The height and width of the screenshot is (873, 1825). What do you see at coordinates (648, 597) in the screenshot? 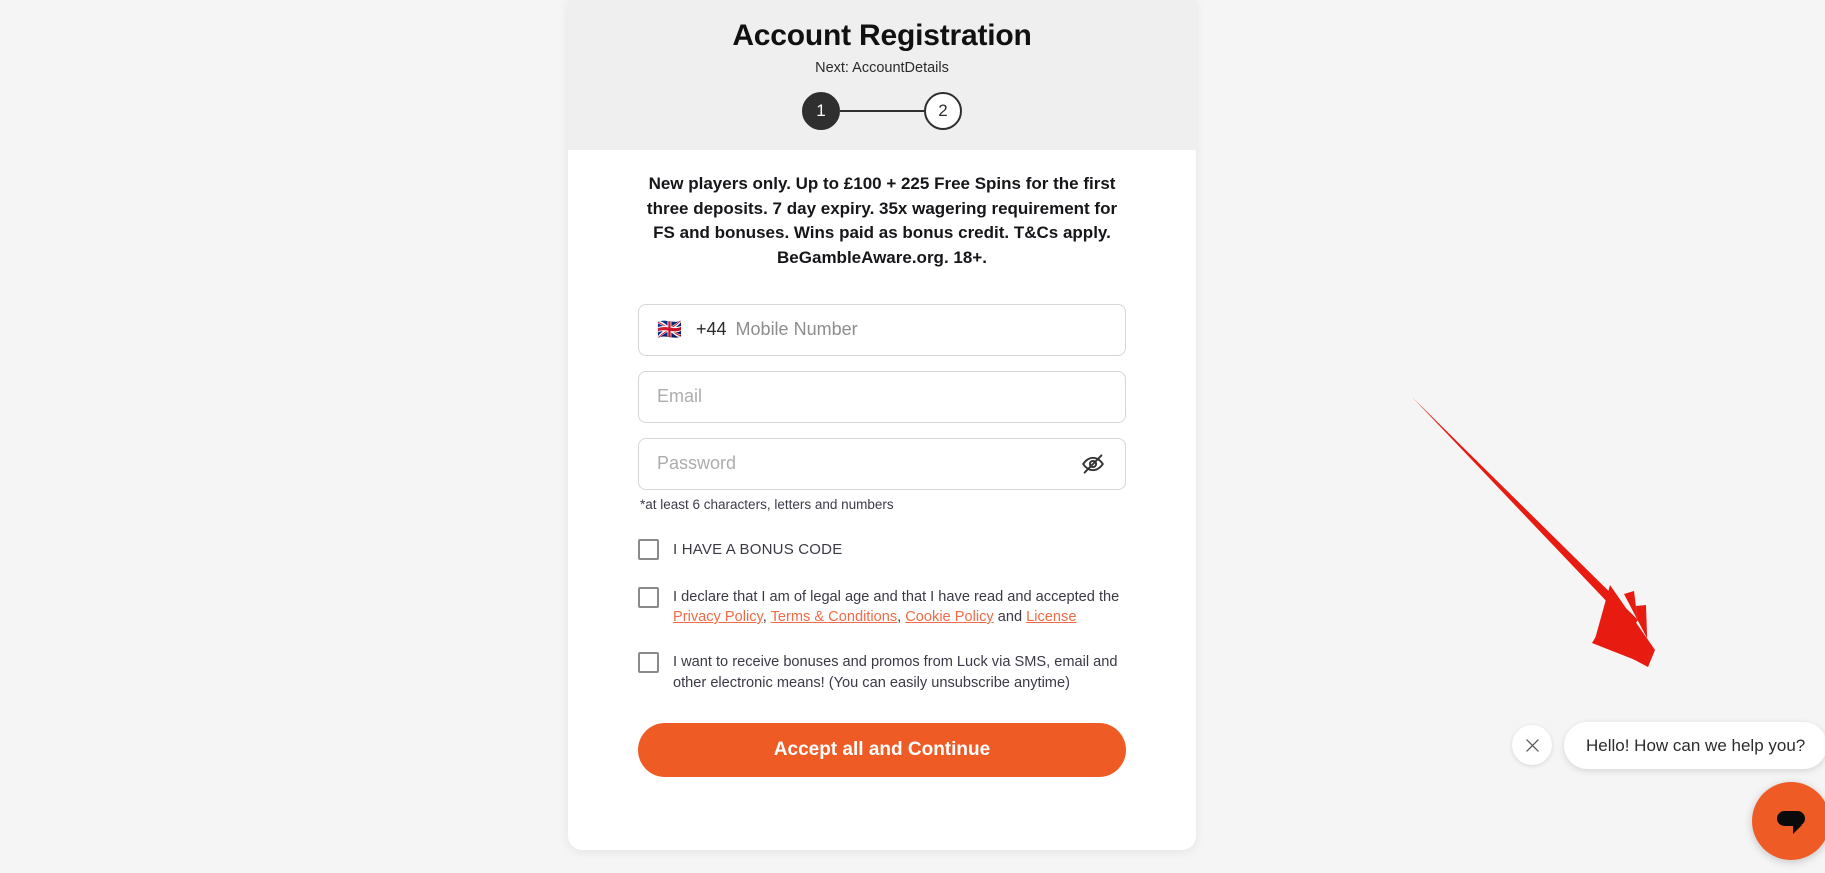
I see `legal-age-checkbox` at bounding box center [648, 597].